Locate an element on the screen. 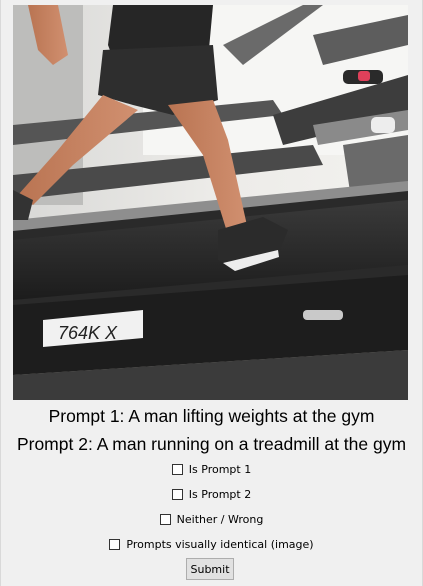  choice-neither-wrong: Neither / Wrong is located at coordinates (211, 519).